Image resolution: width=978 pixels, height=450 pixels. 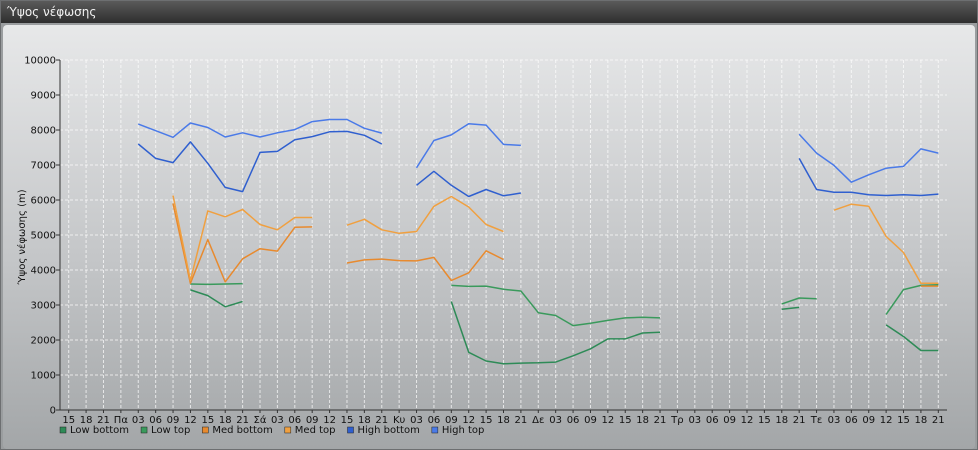 What do you see at coordinates (43, 271) in the screenshot?
I see `y-tick-label: 4000` at bounding box center [43, 271].